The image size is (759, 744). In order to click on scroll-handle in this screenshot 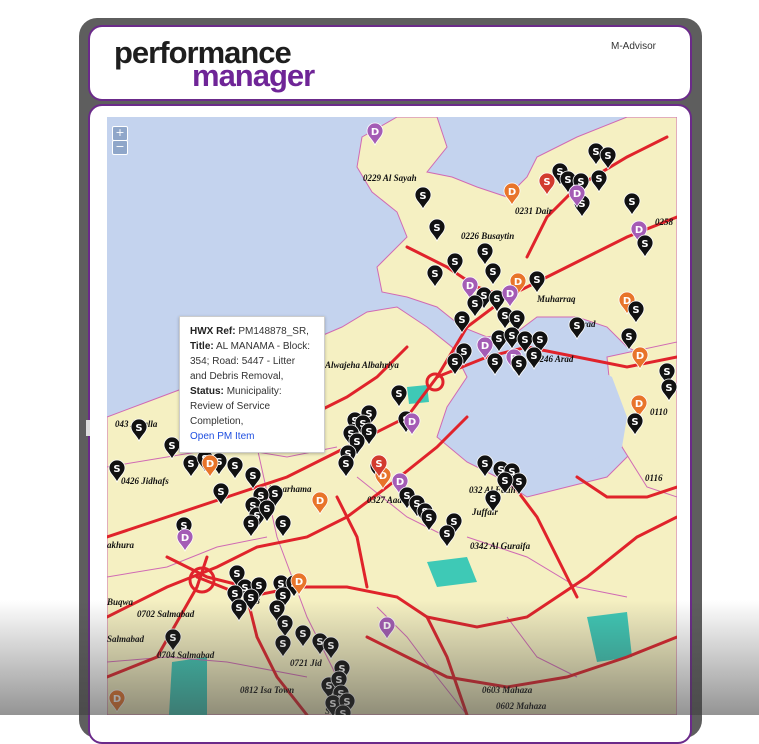, I will do `click(88, 428)`.